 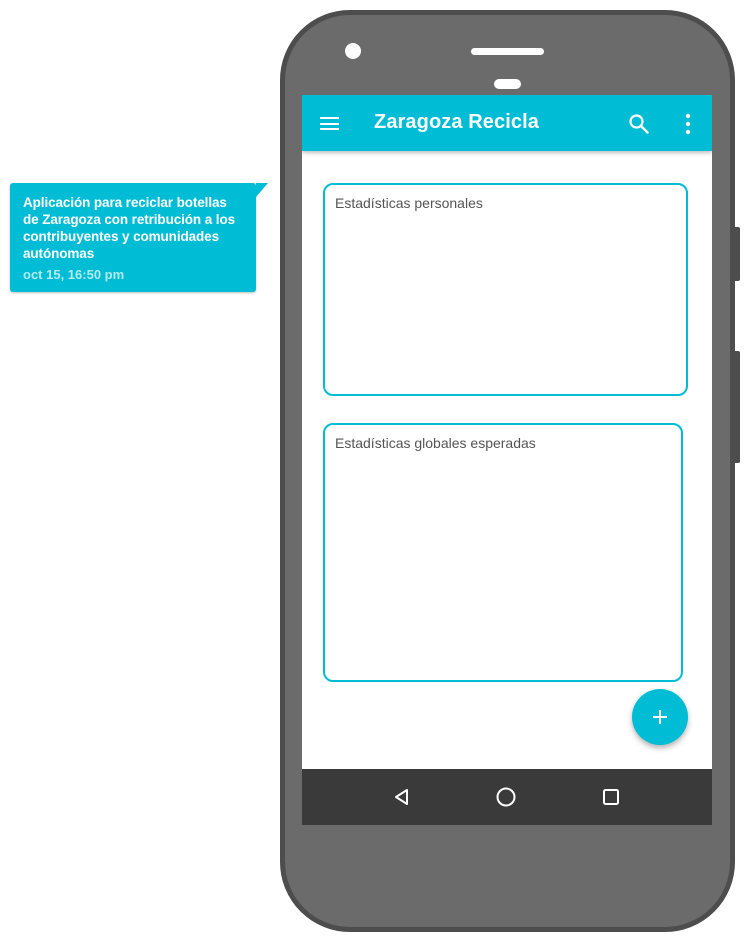 I want to click on more-vert-icon, so click(x=688, y=124).